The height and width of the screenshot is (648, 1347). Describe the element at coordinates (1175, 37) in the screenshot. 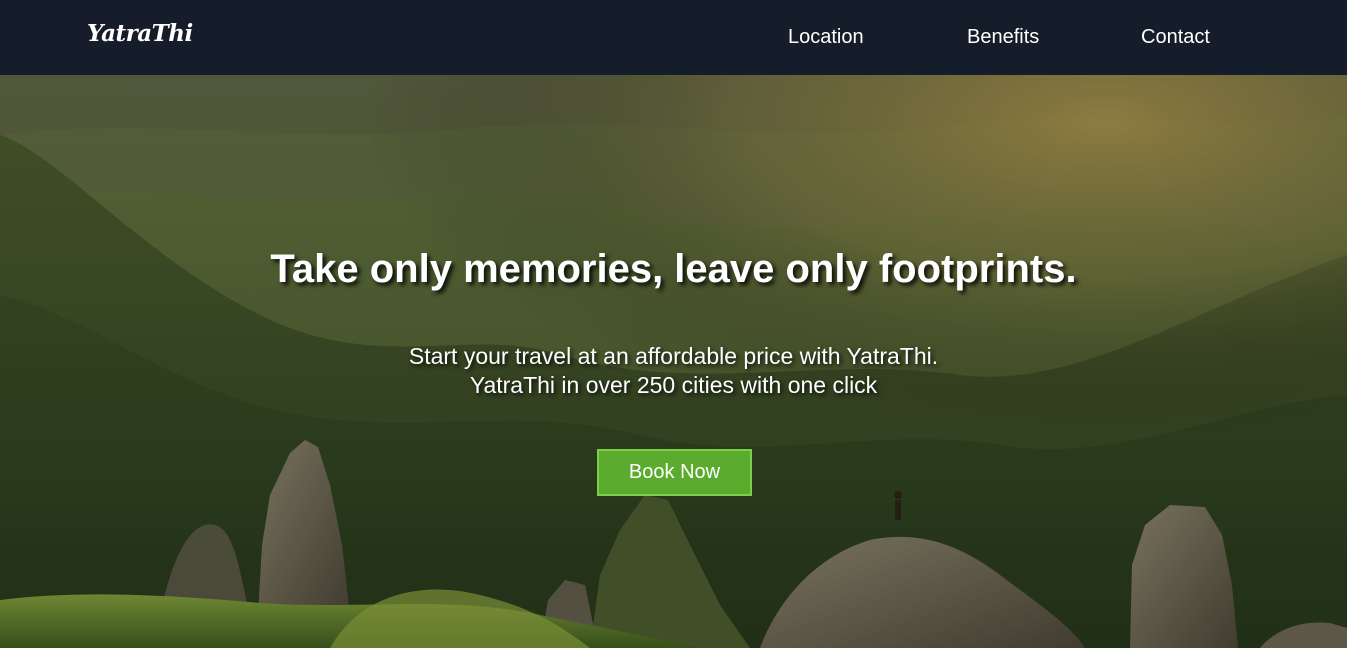

I see `nav-link-contact: Contact` at that location.